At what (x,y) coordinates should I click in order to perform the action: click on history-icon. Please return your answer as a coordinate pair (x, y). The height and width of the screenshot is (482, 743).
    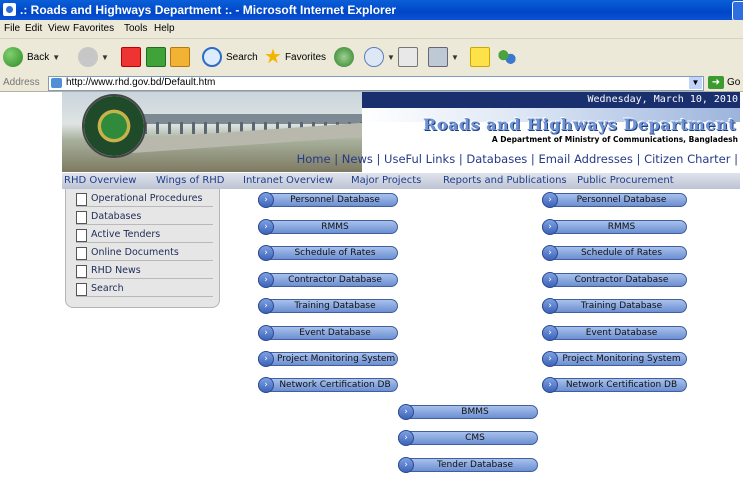
    Looking at the image, I should click on (344, 57).